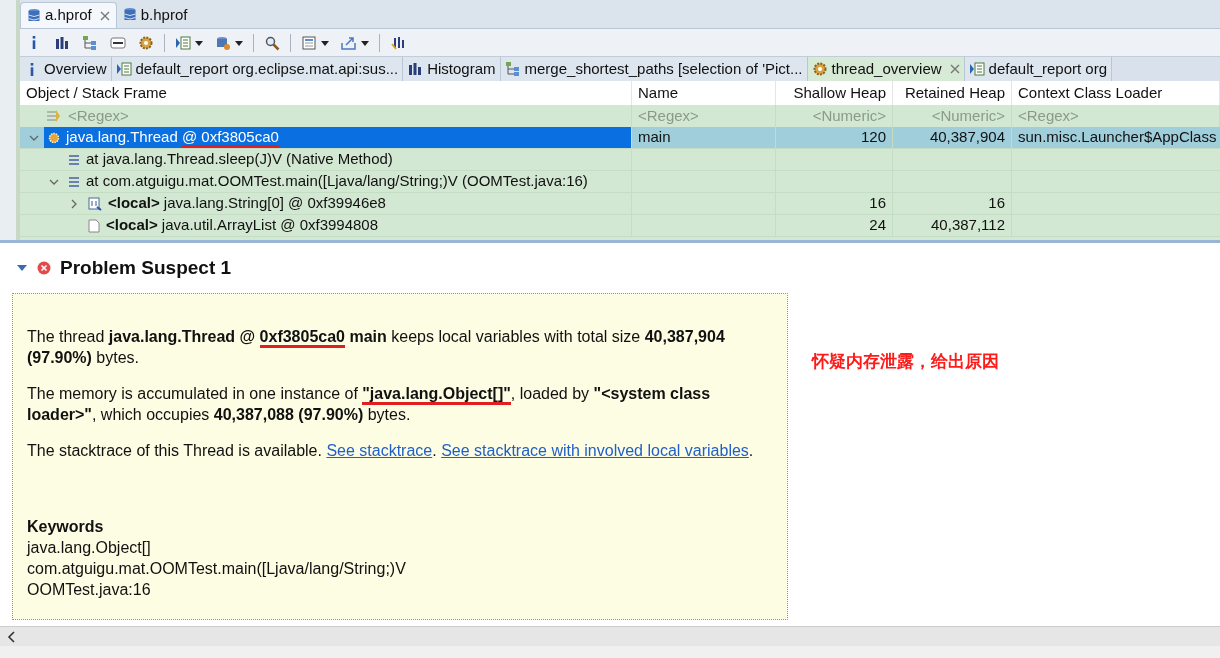 The image size is (1220, 658). I want to click on keyword: com.atguigu.mat.OOMTest.main([Ljava/lang/String;)V, so click(217, 569).